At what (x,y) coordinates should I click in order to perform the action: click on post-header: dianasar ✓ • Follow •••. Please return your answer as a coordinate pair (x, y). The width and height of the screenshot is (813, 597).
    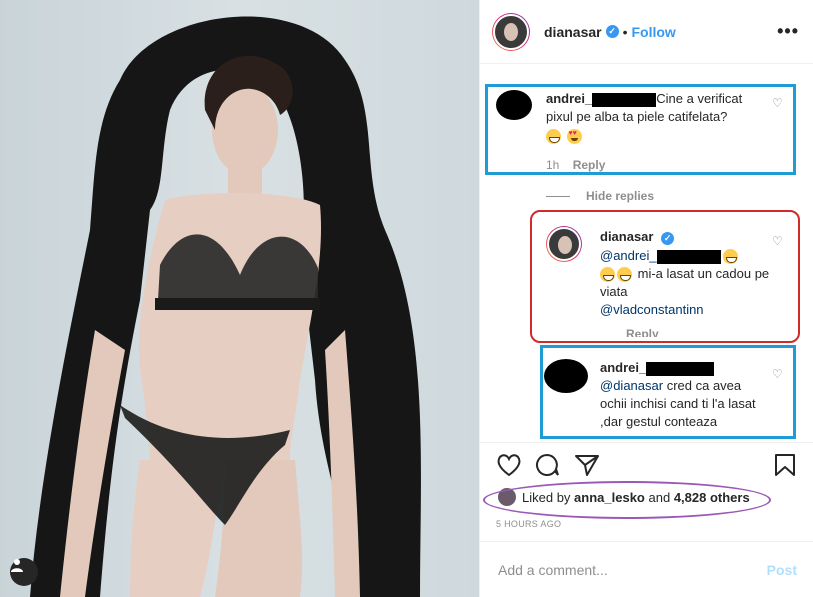
    Looking at the image, I should click on (646, 32).